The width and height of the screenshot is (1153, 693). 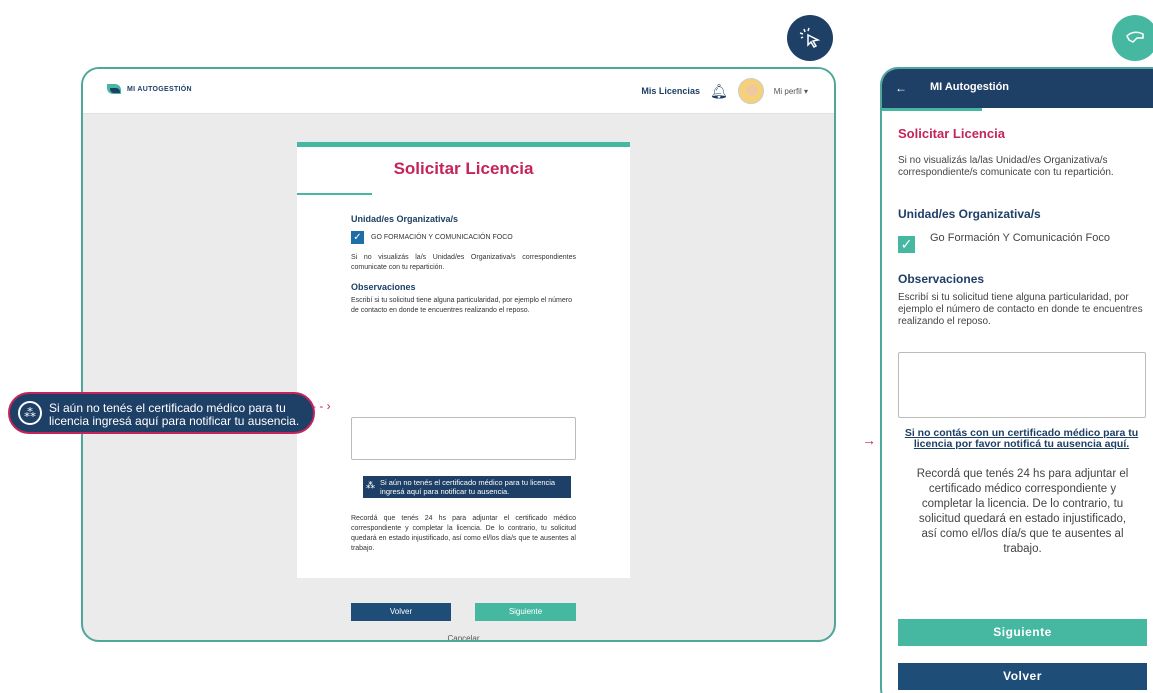 I want to click on mobile-siguiente-button: Siguiente, so click(x=1022, y=632).